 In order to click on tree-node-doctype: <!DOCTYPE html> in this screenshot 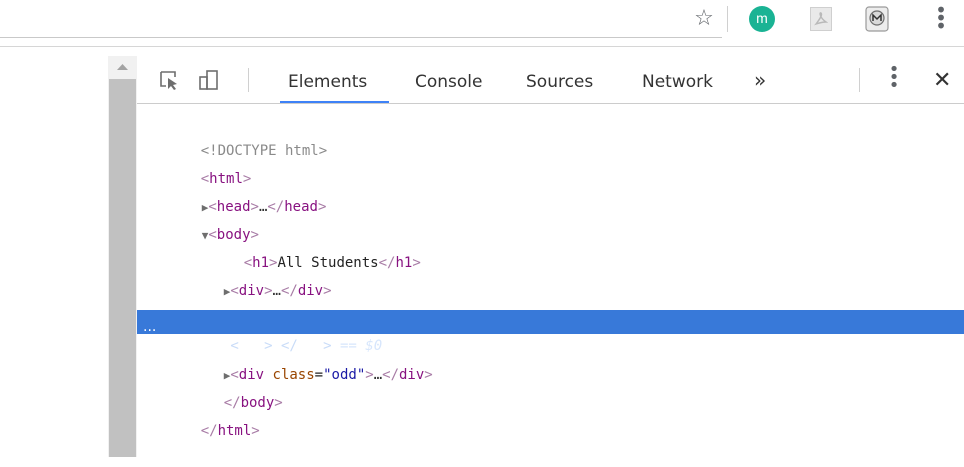, I will do `click(247, 137)`.